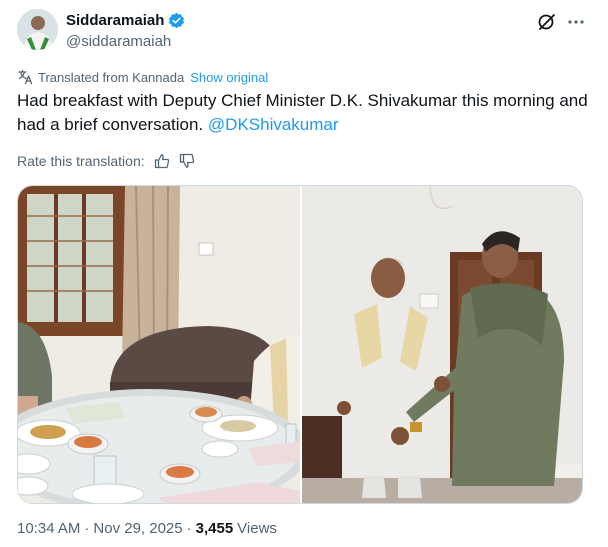  I want to click on tweet-meta: 10:34 AM · Nov 29, 2025 · 3,455 Views, so click(147, 528).